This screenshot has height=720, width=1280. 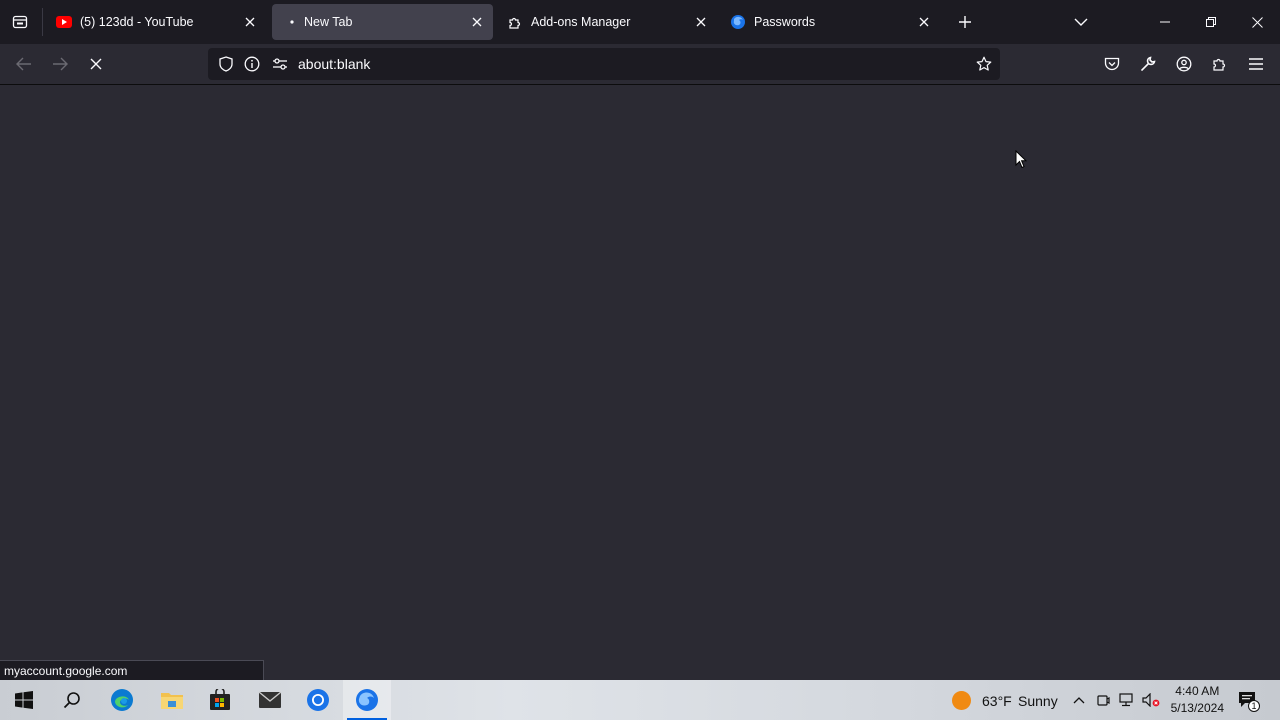 I want to click on weather-temperature: 63°F, so click(x=997, y=701).